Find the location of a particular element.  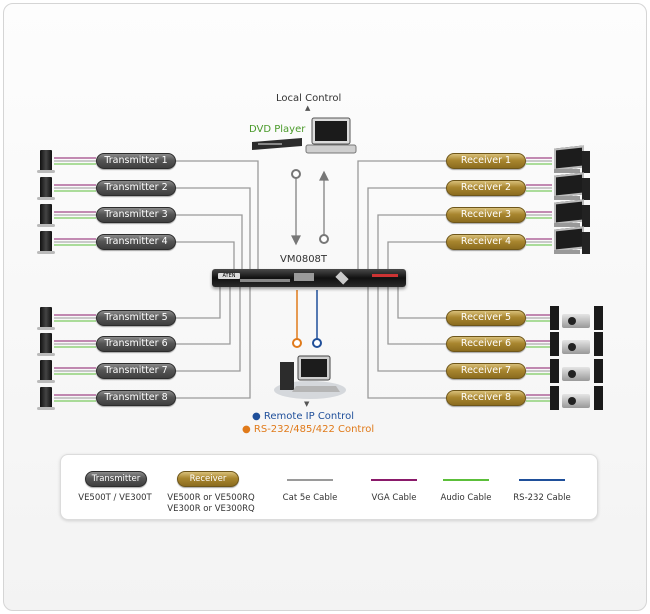

nav-keys-icon is located at coordinates (342, 278).